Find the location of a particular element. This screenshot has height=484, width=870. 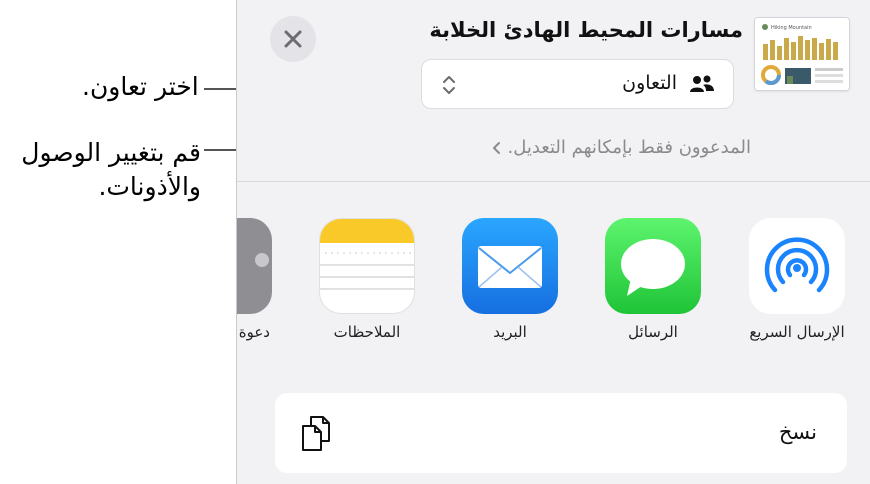

app-messages: الرسائل is located at coordinates (653, 279).